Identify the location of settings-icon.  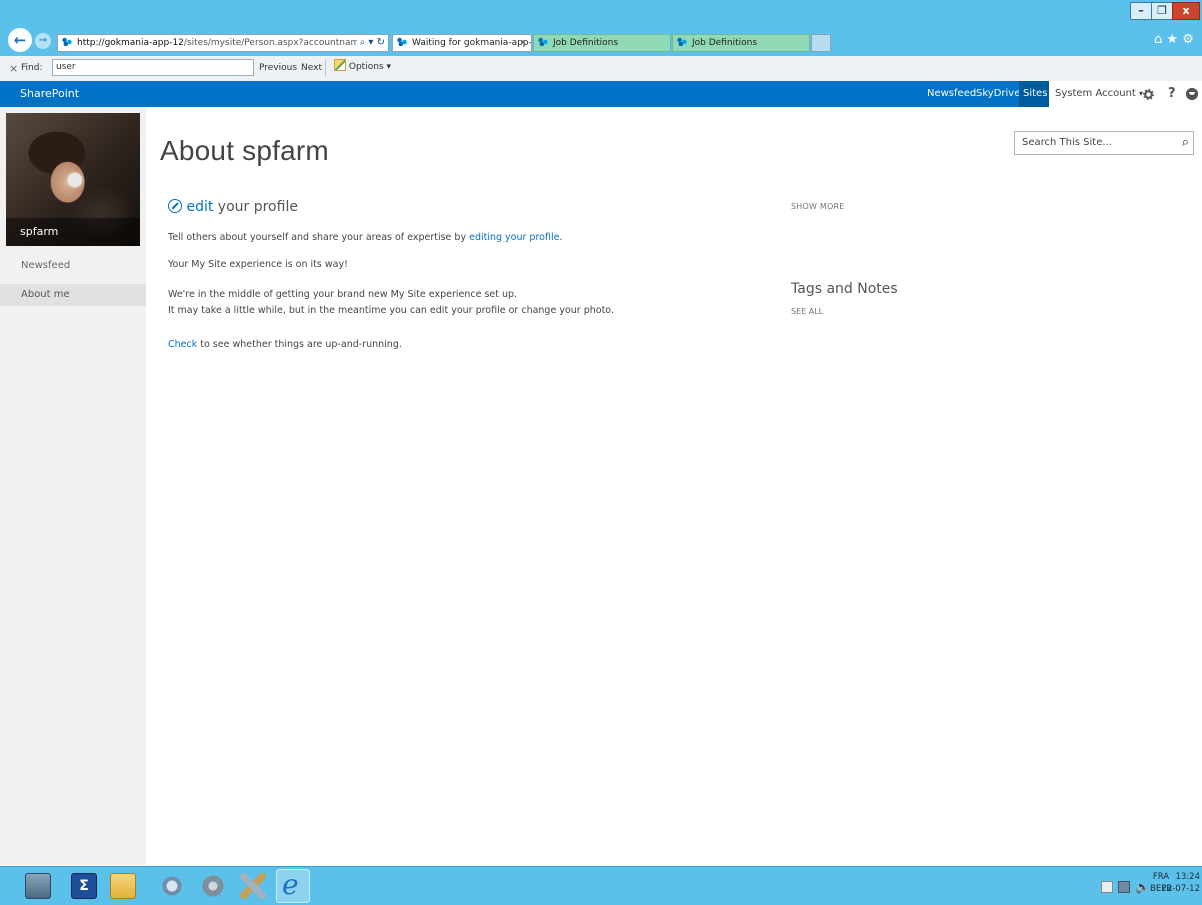
(213, 886).